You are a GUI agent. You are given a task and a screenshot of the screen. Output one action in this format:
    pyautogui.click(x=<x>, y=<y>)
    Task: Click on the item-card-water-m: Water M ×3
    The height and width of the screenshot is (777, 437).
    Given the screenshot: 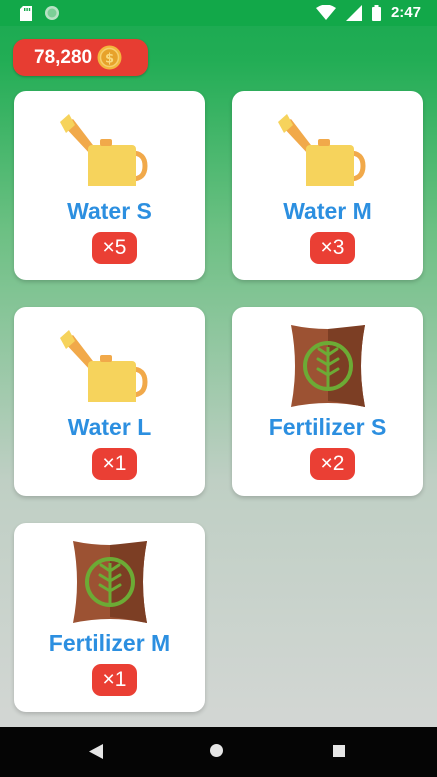 What is the action you would take?
    pyautogui.click(x=327, y=185)
    